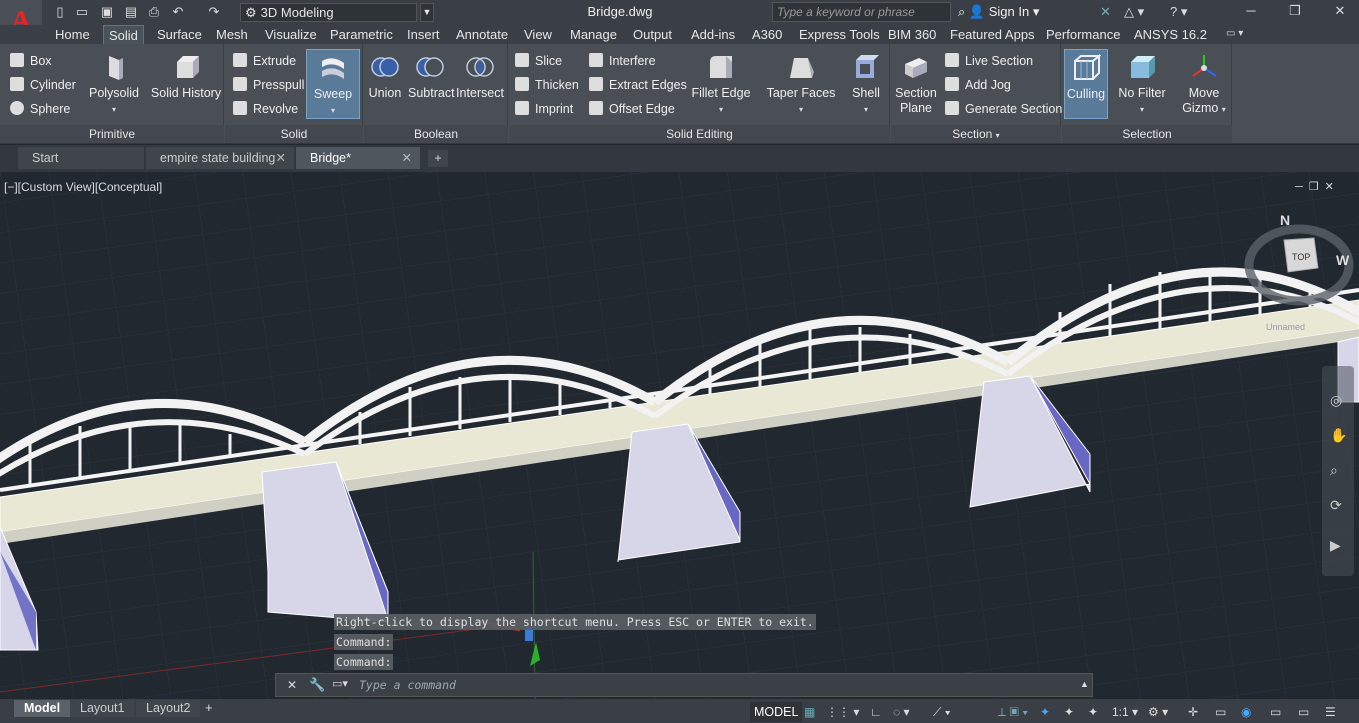 Image resolution: width=1359 pixels, height=723 pixels. What do you see at coordinates (721, 84) in the screenshot?
I see `fillet-edge-button: Fillet Edge ▾` at bounding box center [721, 84].